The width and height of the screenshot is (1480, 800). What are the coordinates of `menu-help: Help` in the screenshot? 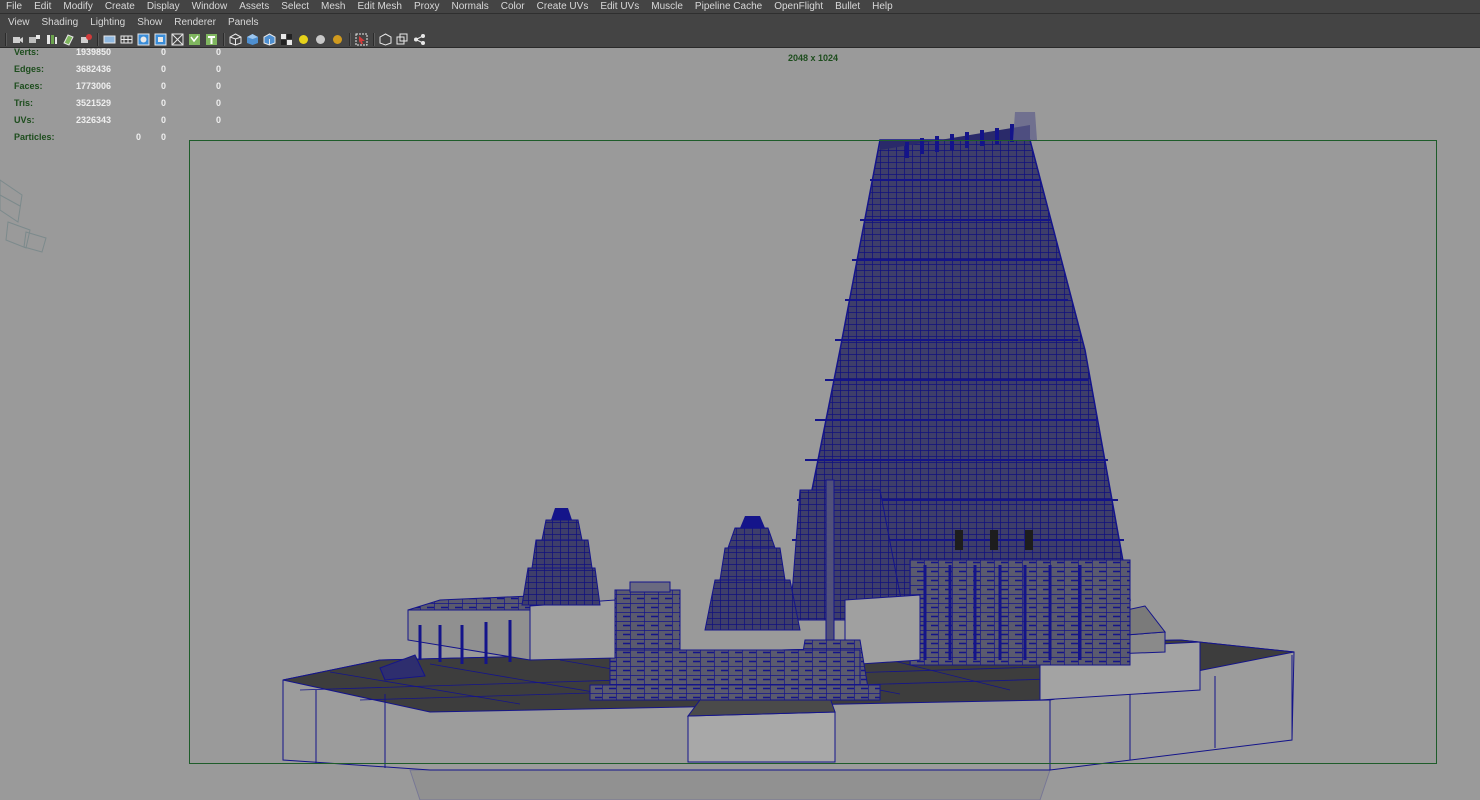 It's located at (882, 6).